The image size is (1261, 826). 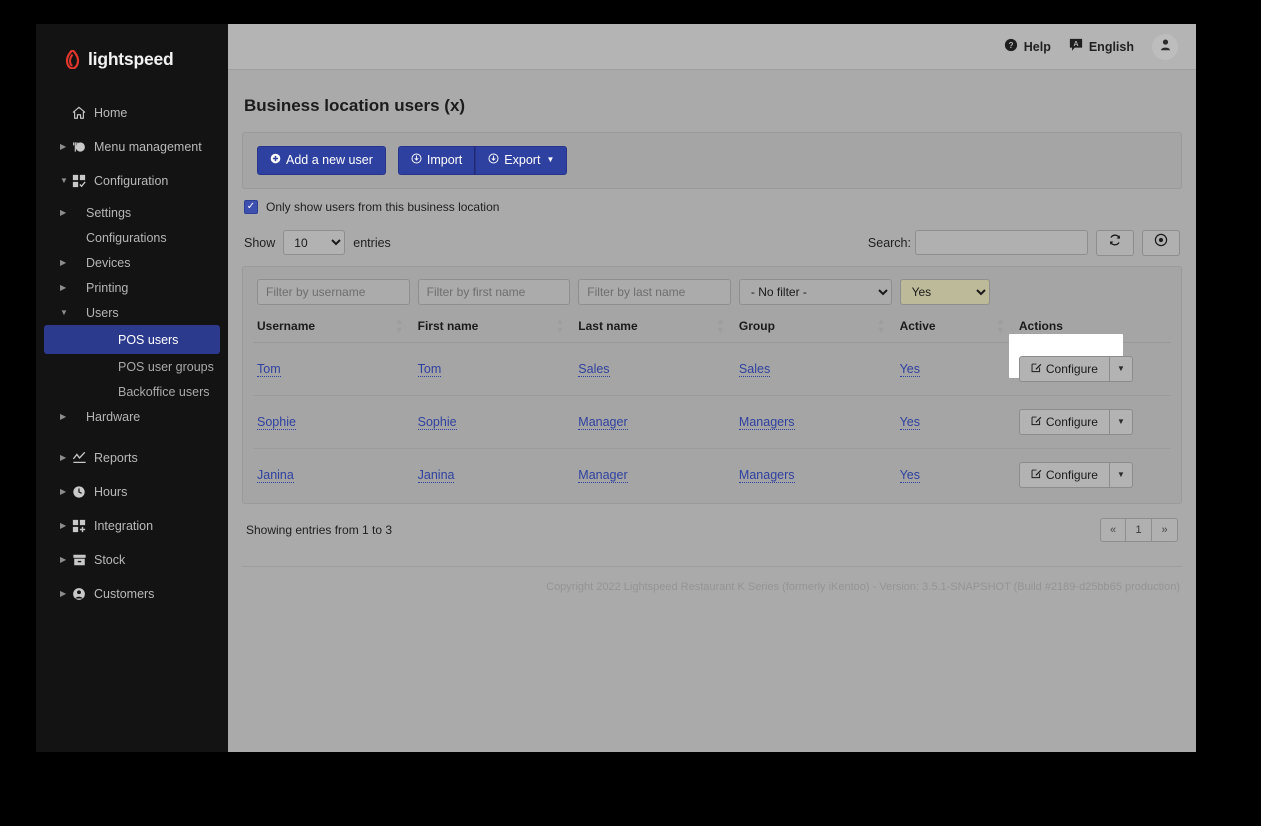 What do you see at coordinates (1115, 242) in the screenshot?
I see `refresh-button` at bounding box center [1115, 242].